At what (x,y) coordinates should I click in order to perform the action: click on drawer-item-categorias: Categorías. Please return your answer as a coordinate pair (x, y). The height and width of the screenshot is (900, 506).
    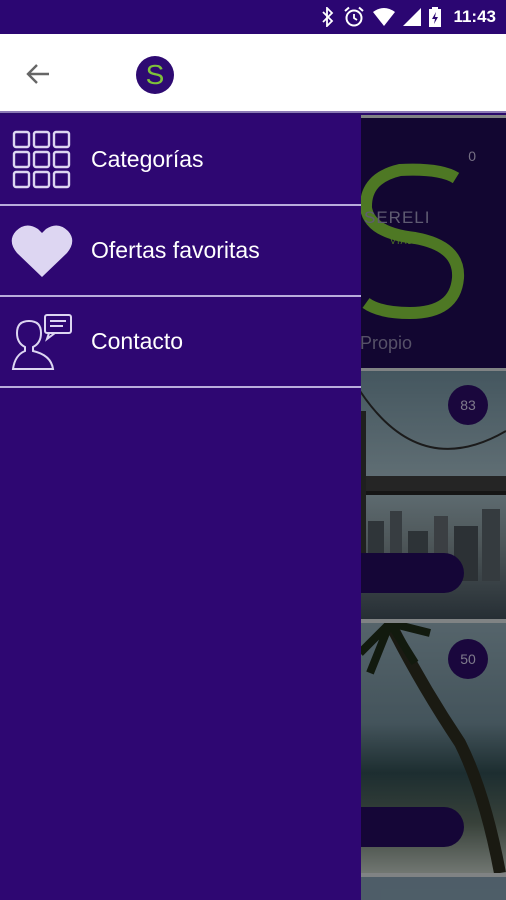
    Looking at the image, I should click on (180, 160).